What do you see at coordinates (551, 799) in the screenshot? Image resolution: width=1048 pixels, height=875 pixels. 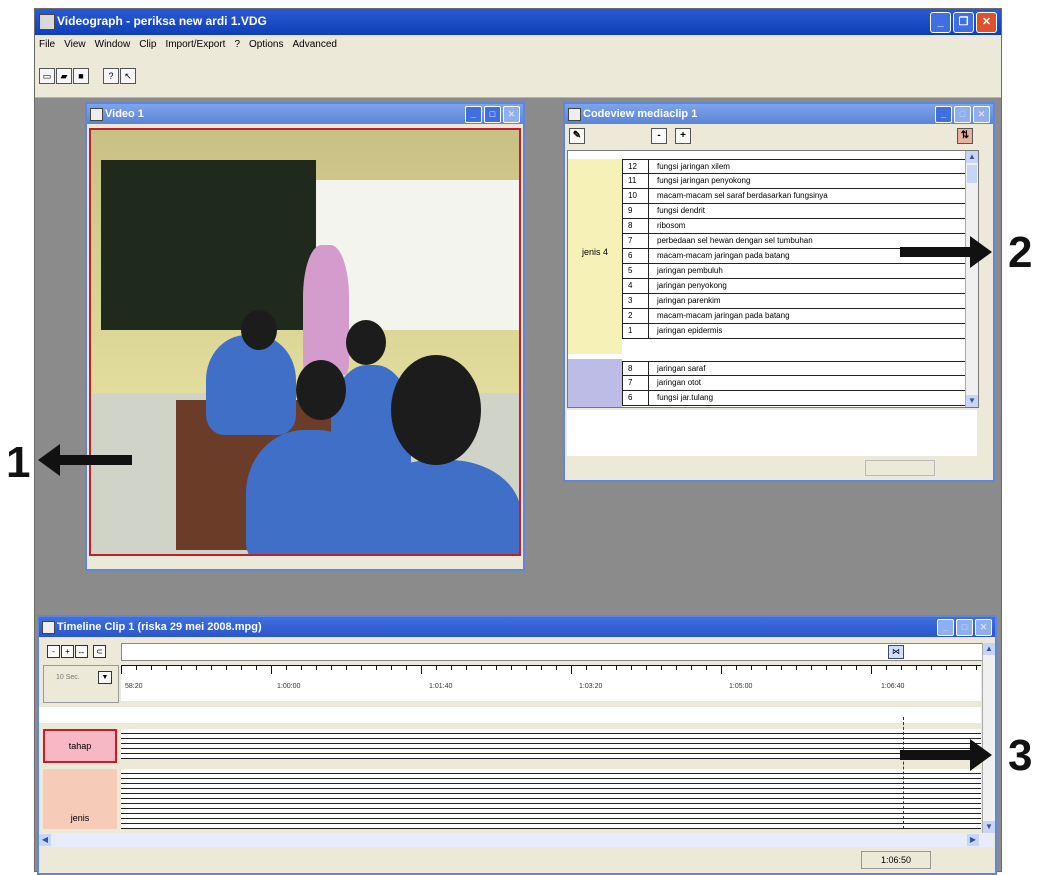 I see `track-jenis-lanes` at bounding box center [551, 799].